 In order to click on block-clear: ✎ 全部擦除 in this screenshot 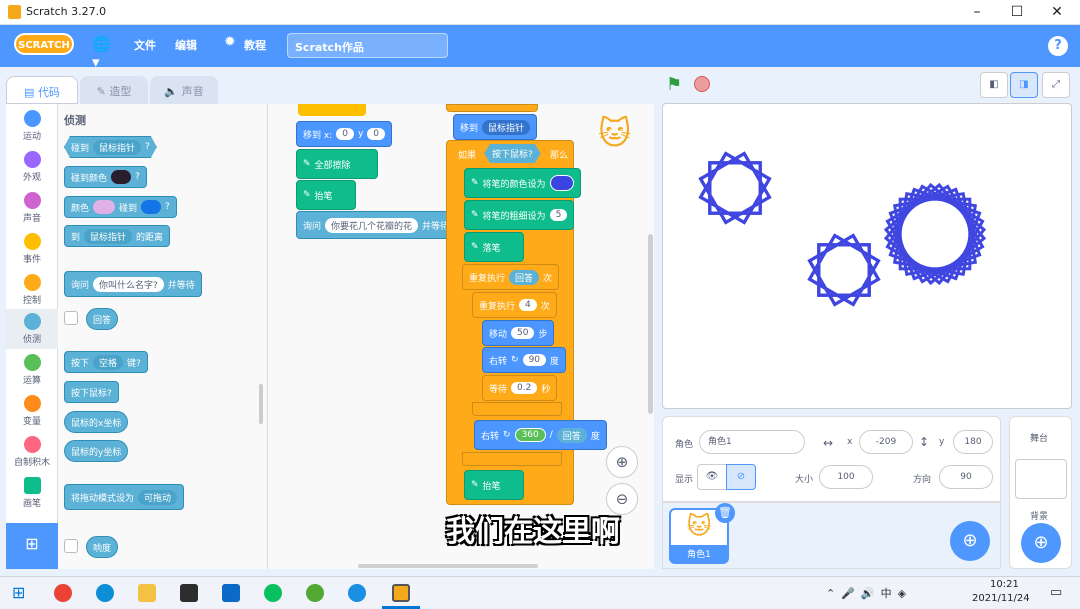, I will do `click(337, 164)`.